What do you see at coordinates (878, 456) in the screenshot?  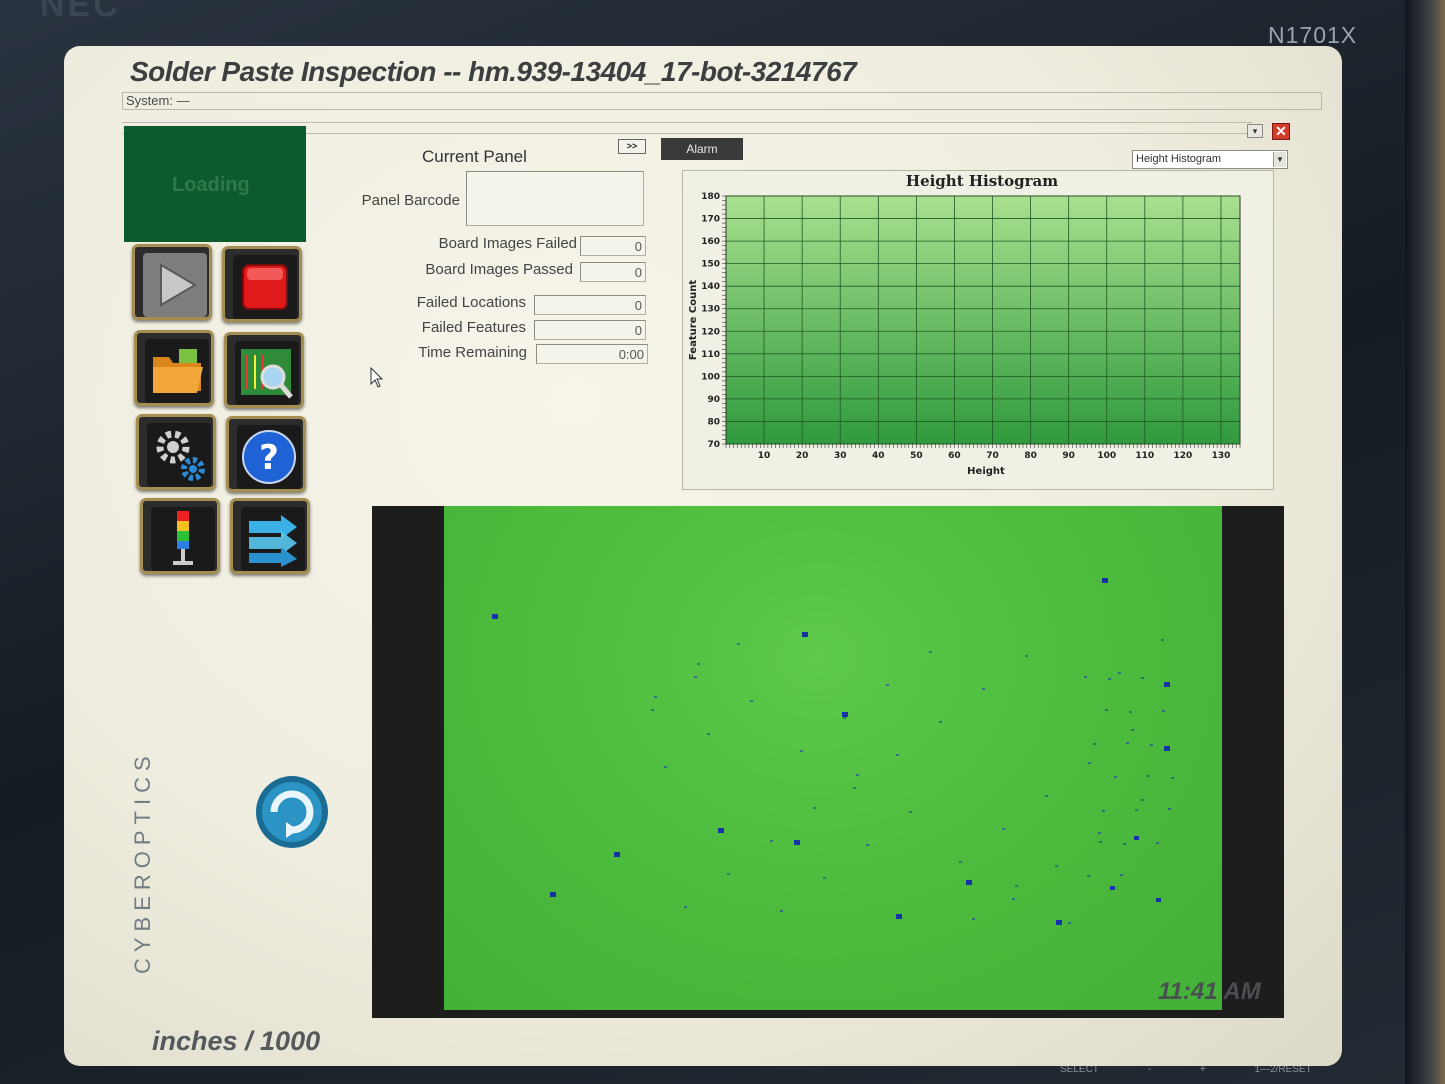 I see `x-tick-label: 40` at bounding box center [878, 456].